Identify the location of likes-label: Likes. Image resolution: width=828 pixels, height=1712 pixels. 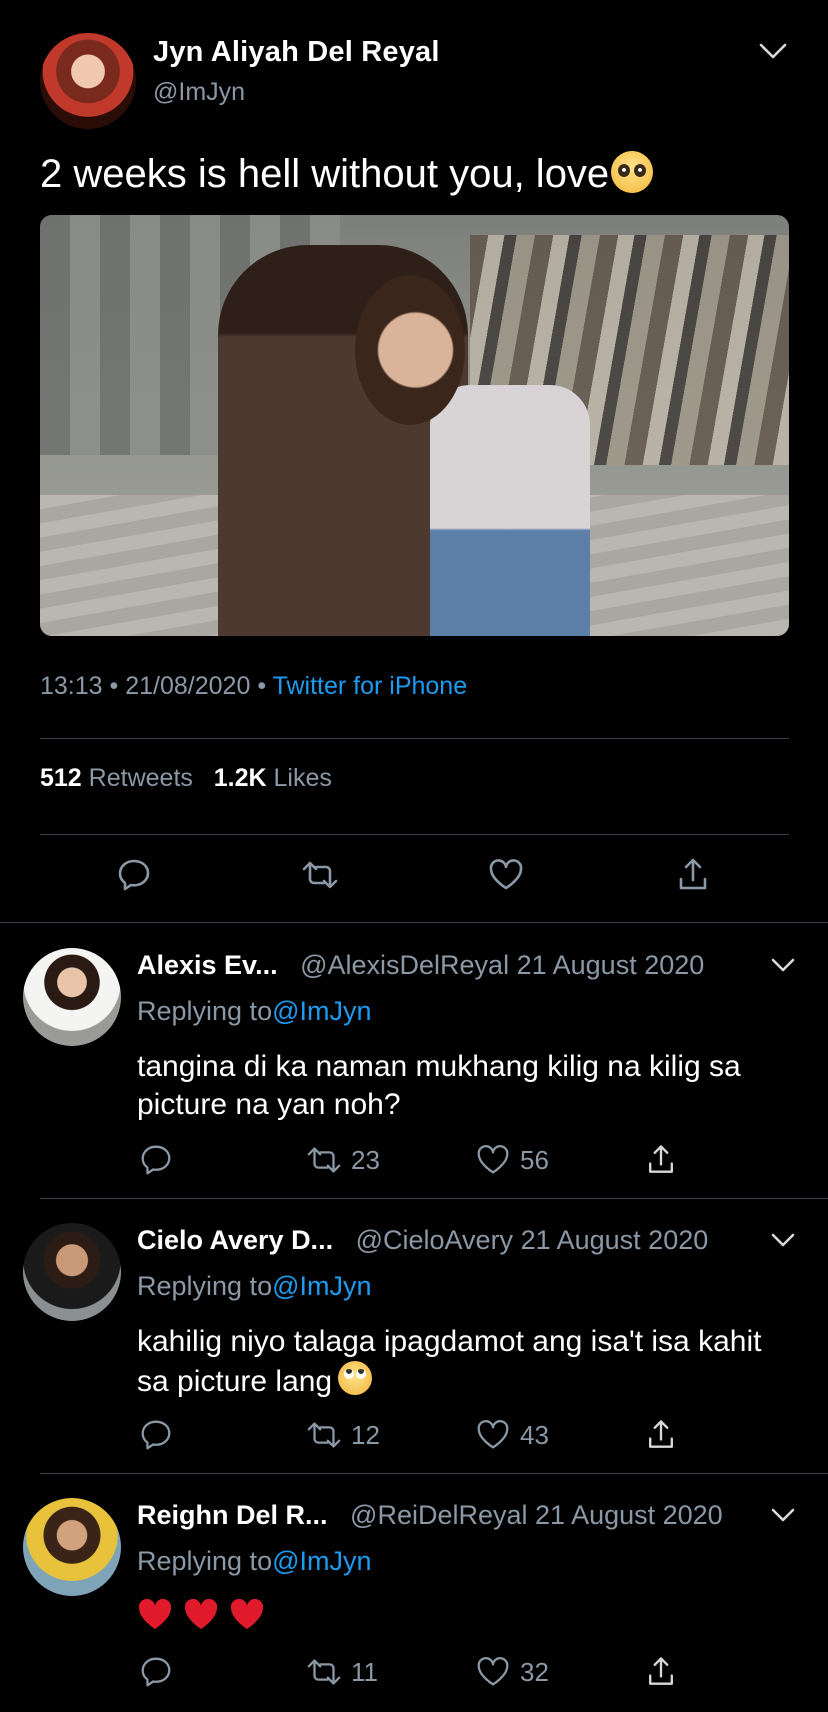
(303, 778).